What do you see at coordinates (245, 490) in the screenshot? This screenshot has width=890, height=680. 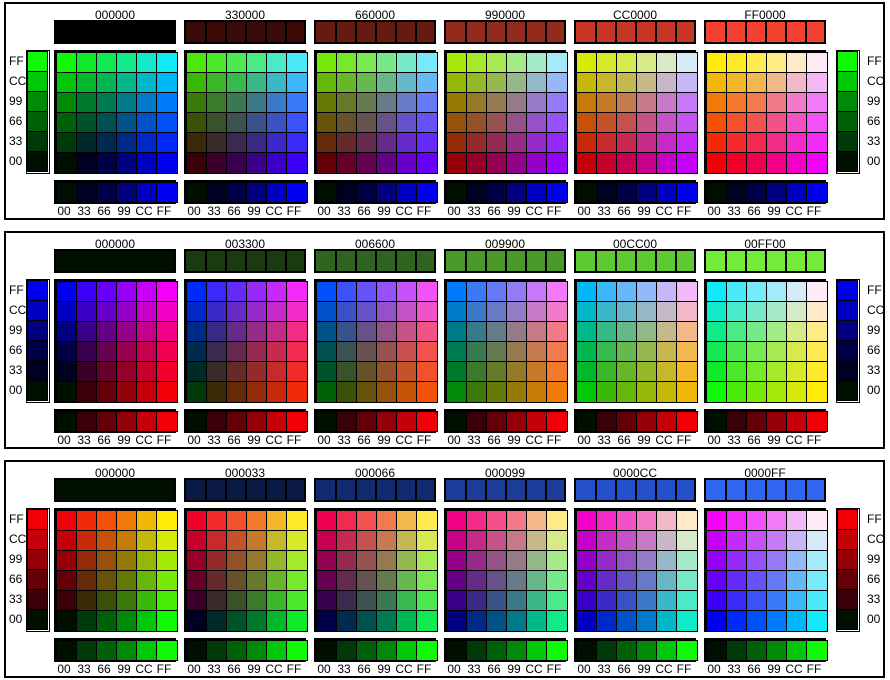 I see `base-color-row` at bounding box center [245, 490].